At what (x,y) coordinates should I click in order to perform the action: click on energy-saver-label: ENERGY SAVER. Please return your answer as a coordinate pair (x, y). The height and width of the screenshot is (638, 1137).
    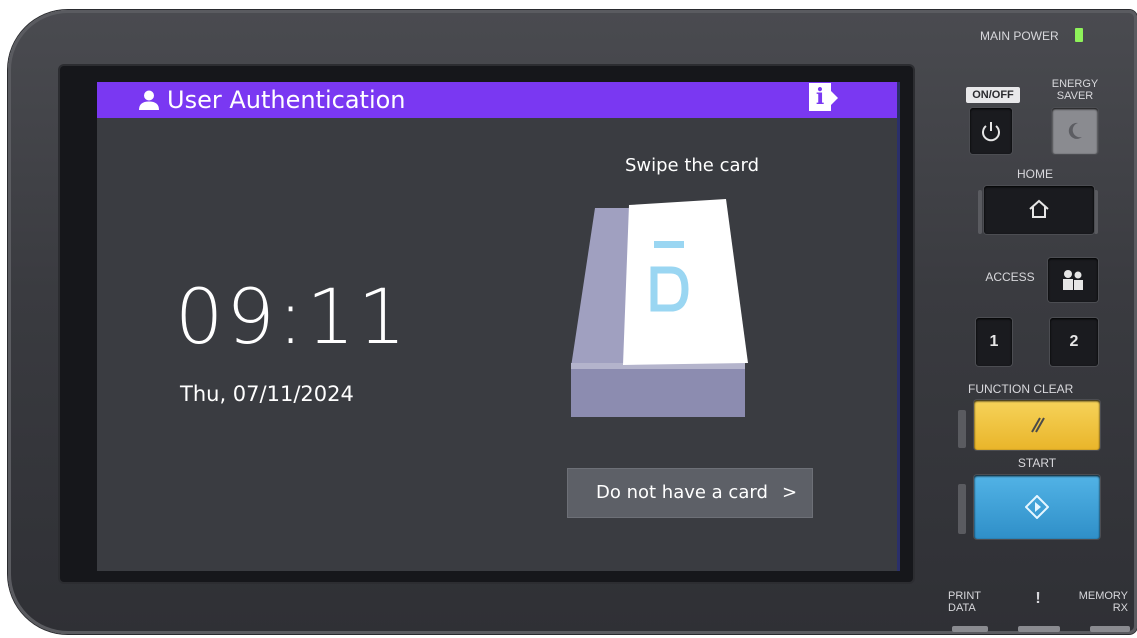
    Looking at the image, I should click on (1075, 90).